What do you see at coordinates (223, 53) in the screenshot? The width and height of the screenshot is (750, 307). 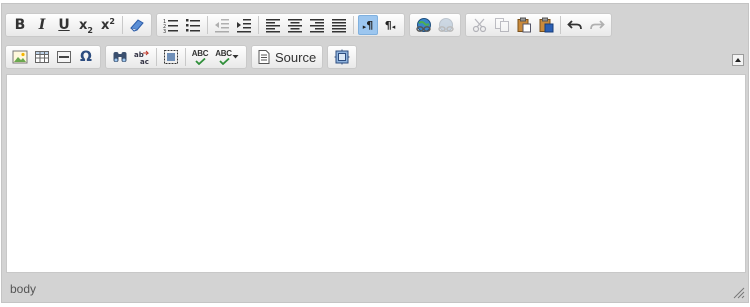 I see `scayt-icon: ABC` at bounding box center [223, 53].